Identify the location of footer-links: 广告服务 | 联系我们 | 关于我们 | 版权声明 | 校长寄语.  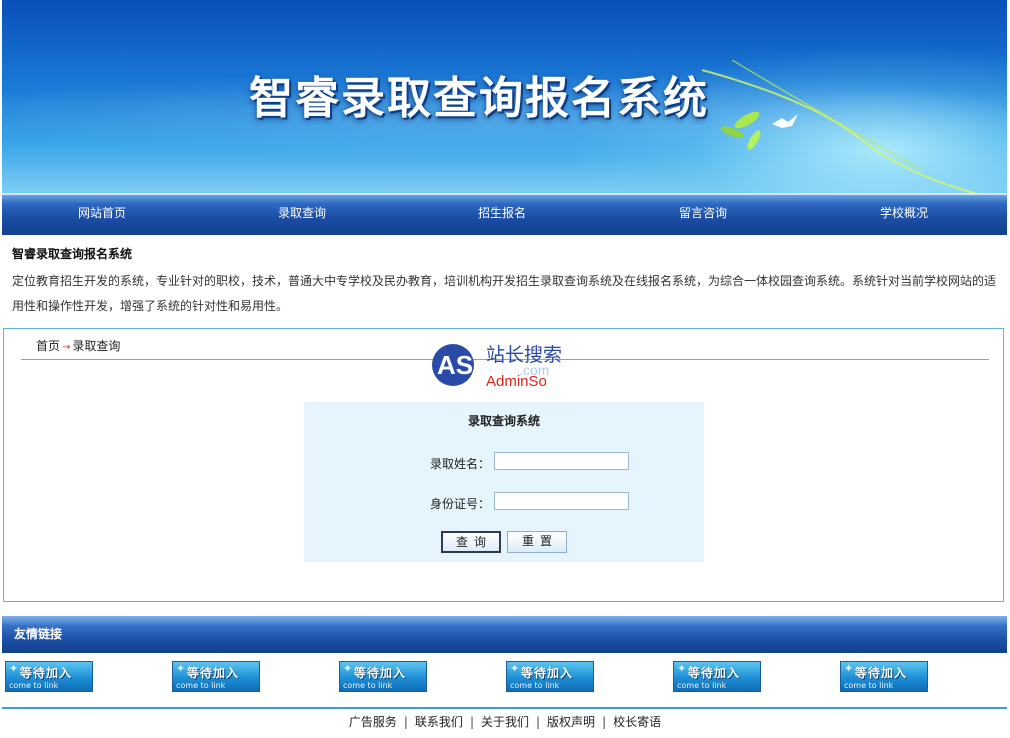
(505, 721).